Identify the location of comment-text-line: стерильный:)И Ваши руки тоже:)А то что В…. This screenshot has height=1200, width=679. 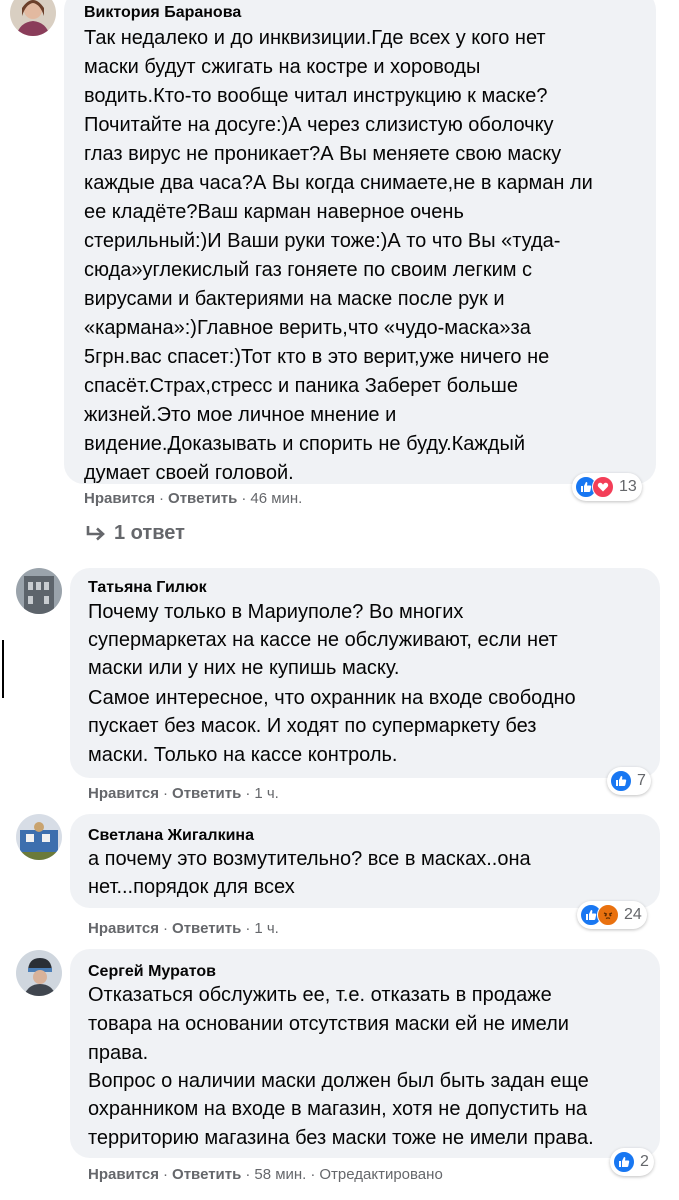
(322, 241).